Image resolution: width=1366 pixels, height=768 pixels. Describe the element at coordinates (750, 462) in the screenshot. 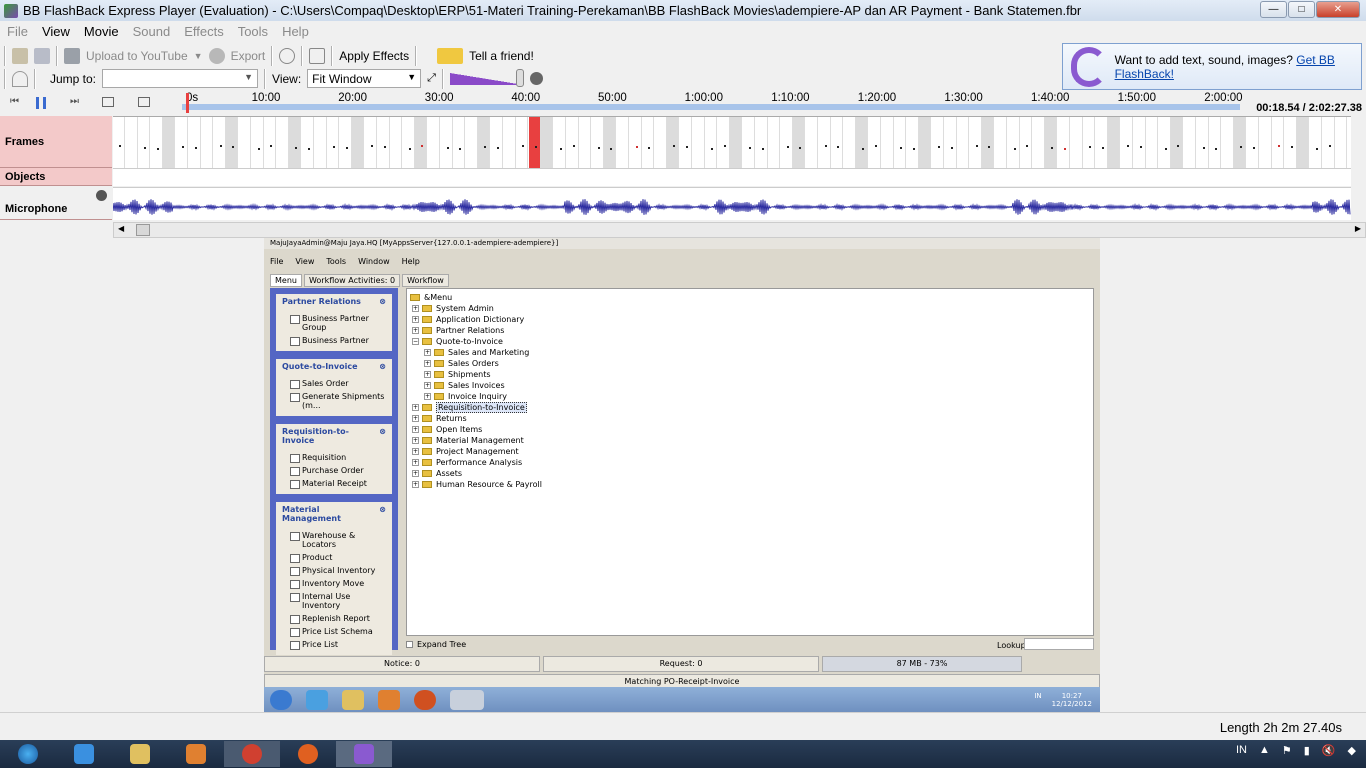

I see `tree-node: + Performance Analysis` at that location.